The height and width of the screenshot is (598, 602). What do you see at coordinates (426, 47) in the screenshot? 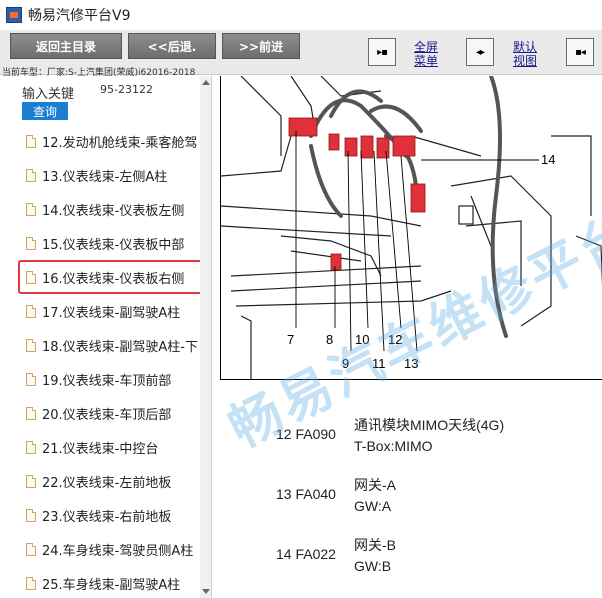
I see `fullscreen-label: 全屏` at bounding box center [426, 47].